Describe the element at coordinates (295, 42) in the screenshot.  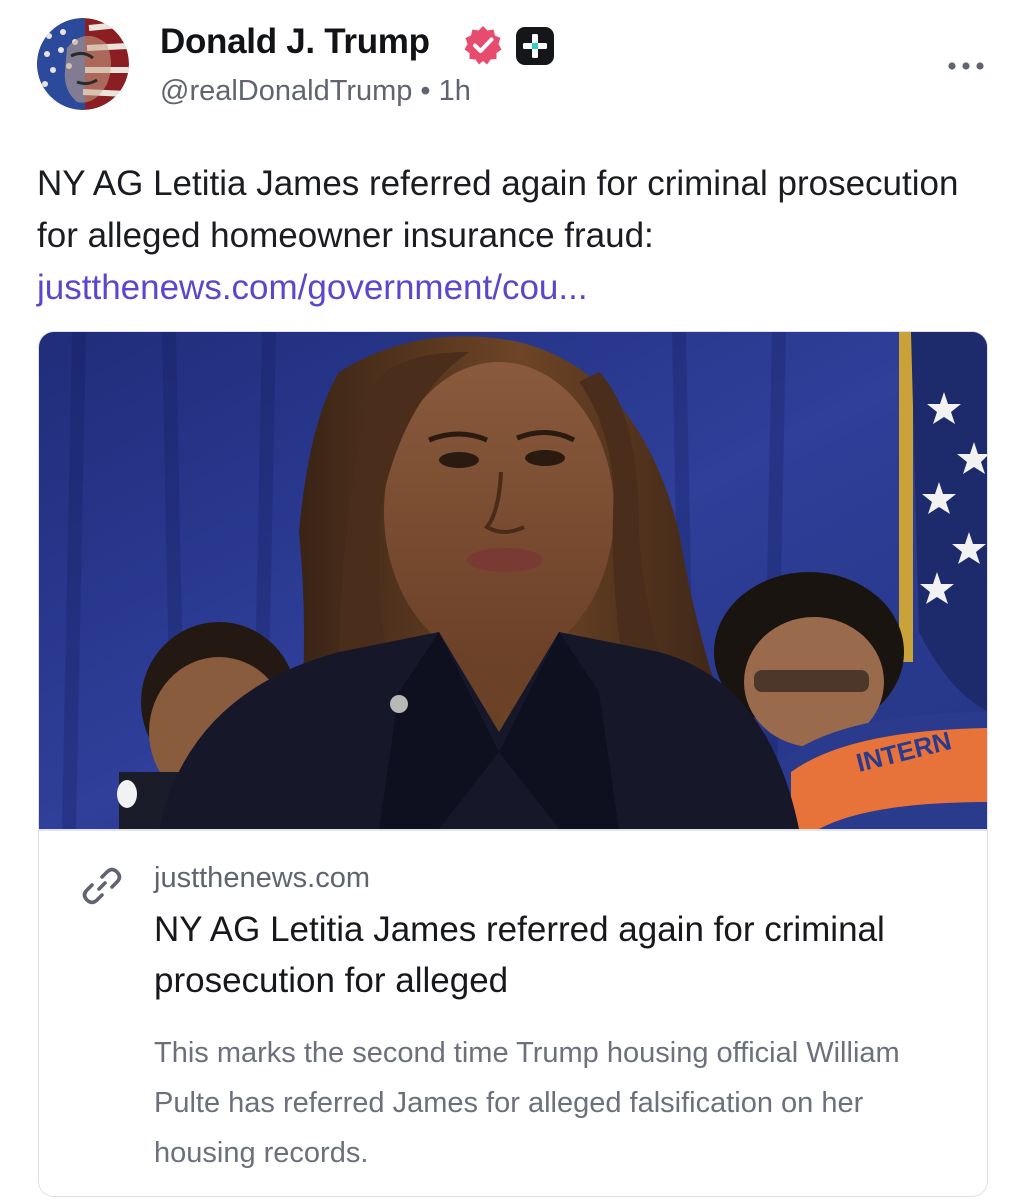
I see `author-display-name: Donald J. Trump` at that location.